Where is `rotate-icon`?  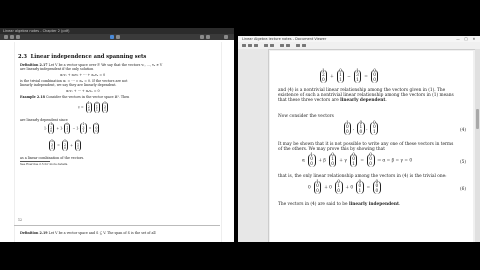
rotate-icon is located at coordinates (304, 45).